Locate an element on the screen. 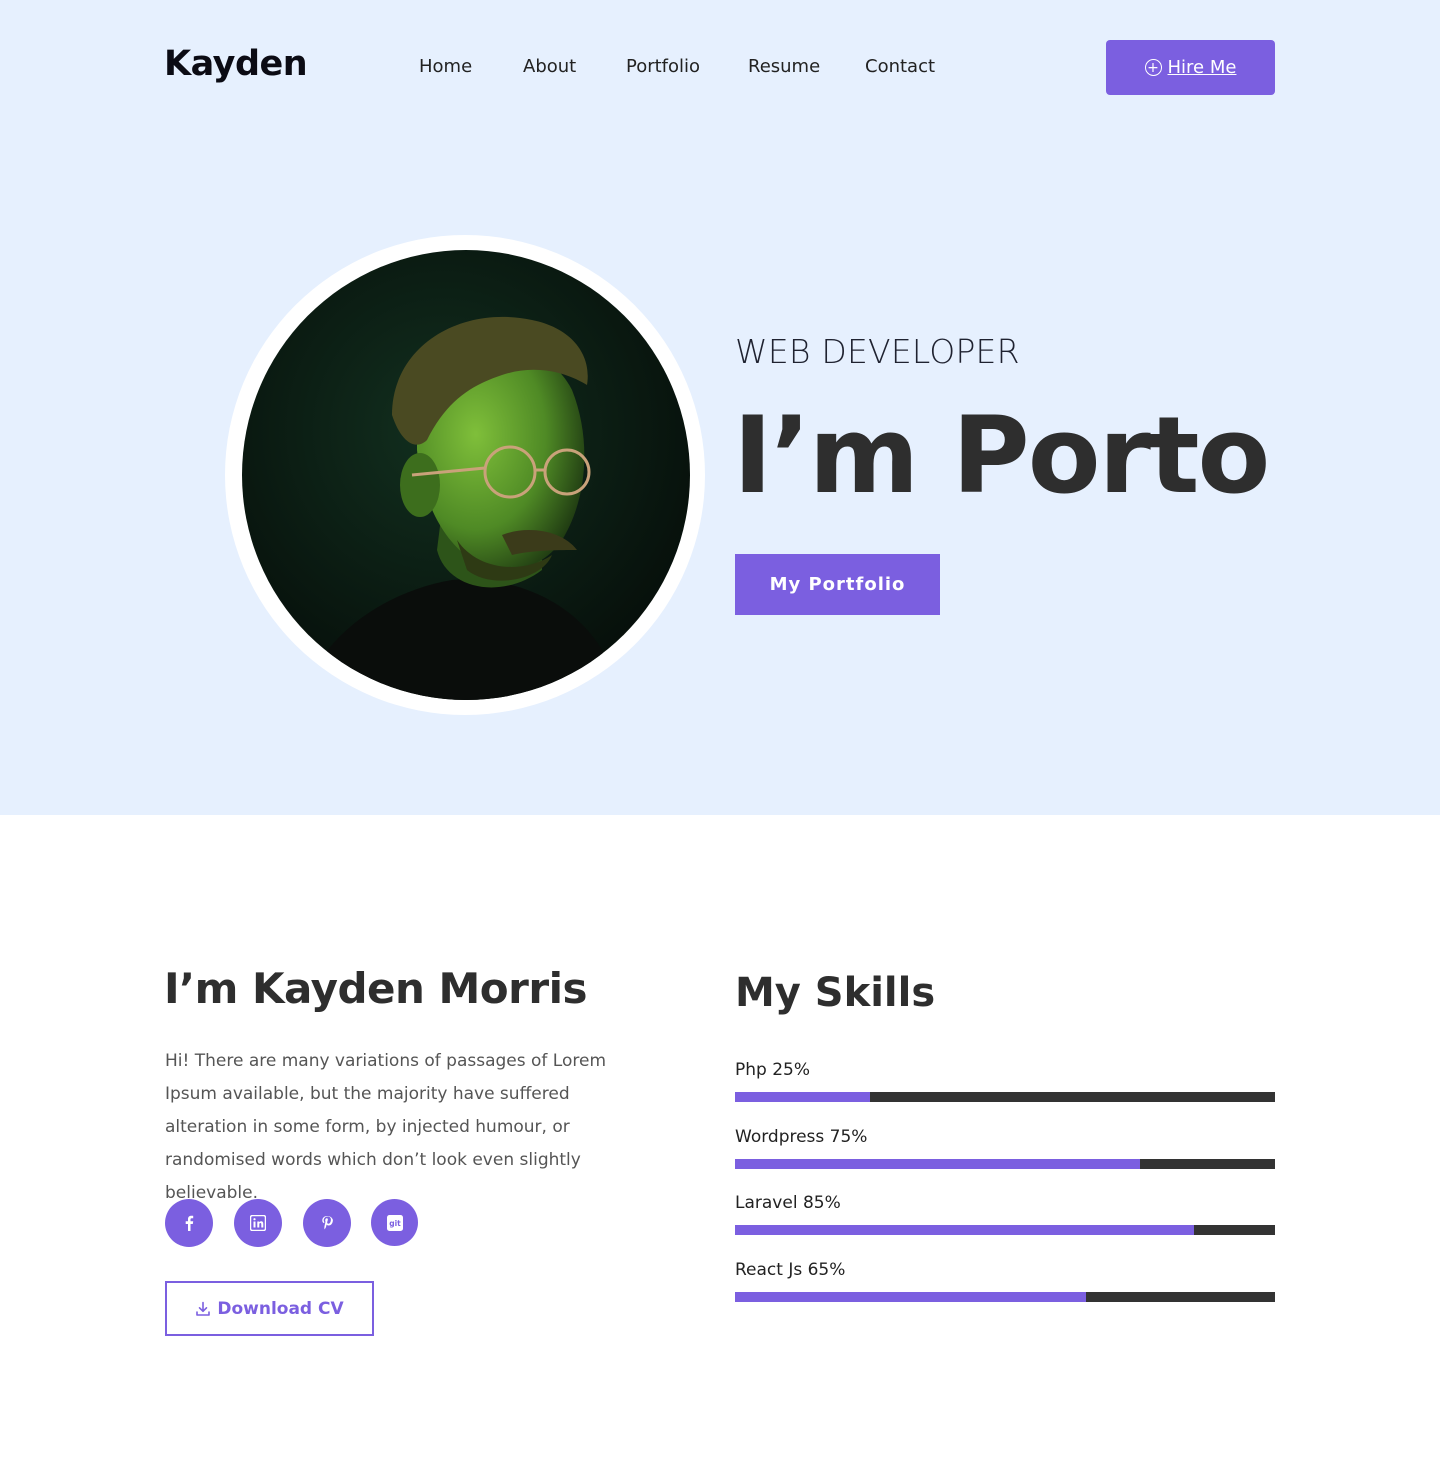  pinterest-link is located at coordinates (327, 1223).